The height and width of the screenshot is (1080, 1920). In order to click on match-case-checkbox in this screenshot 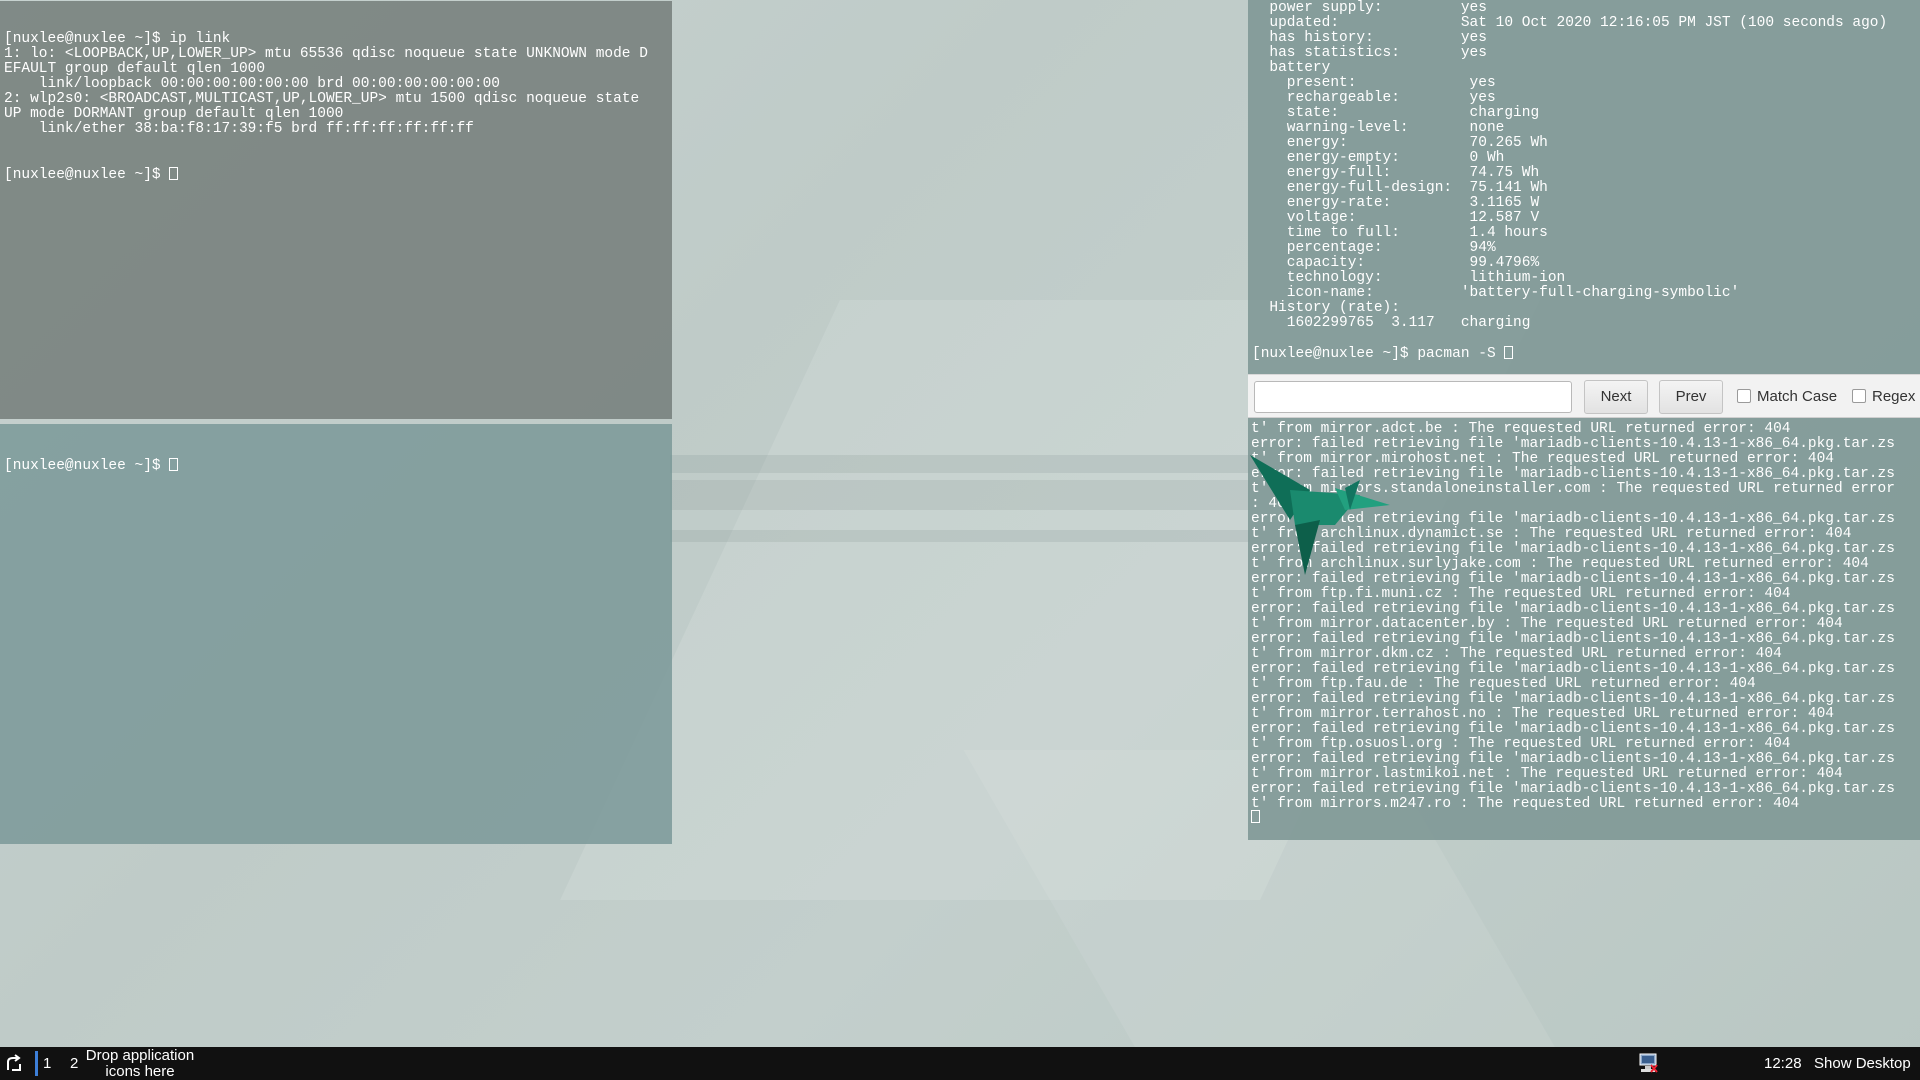, I will do `click(1744, 396)`.